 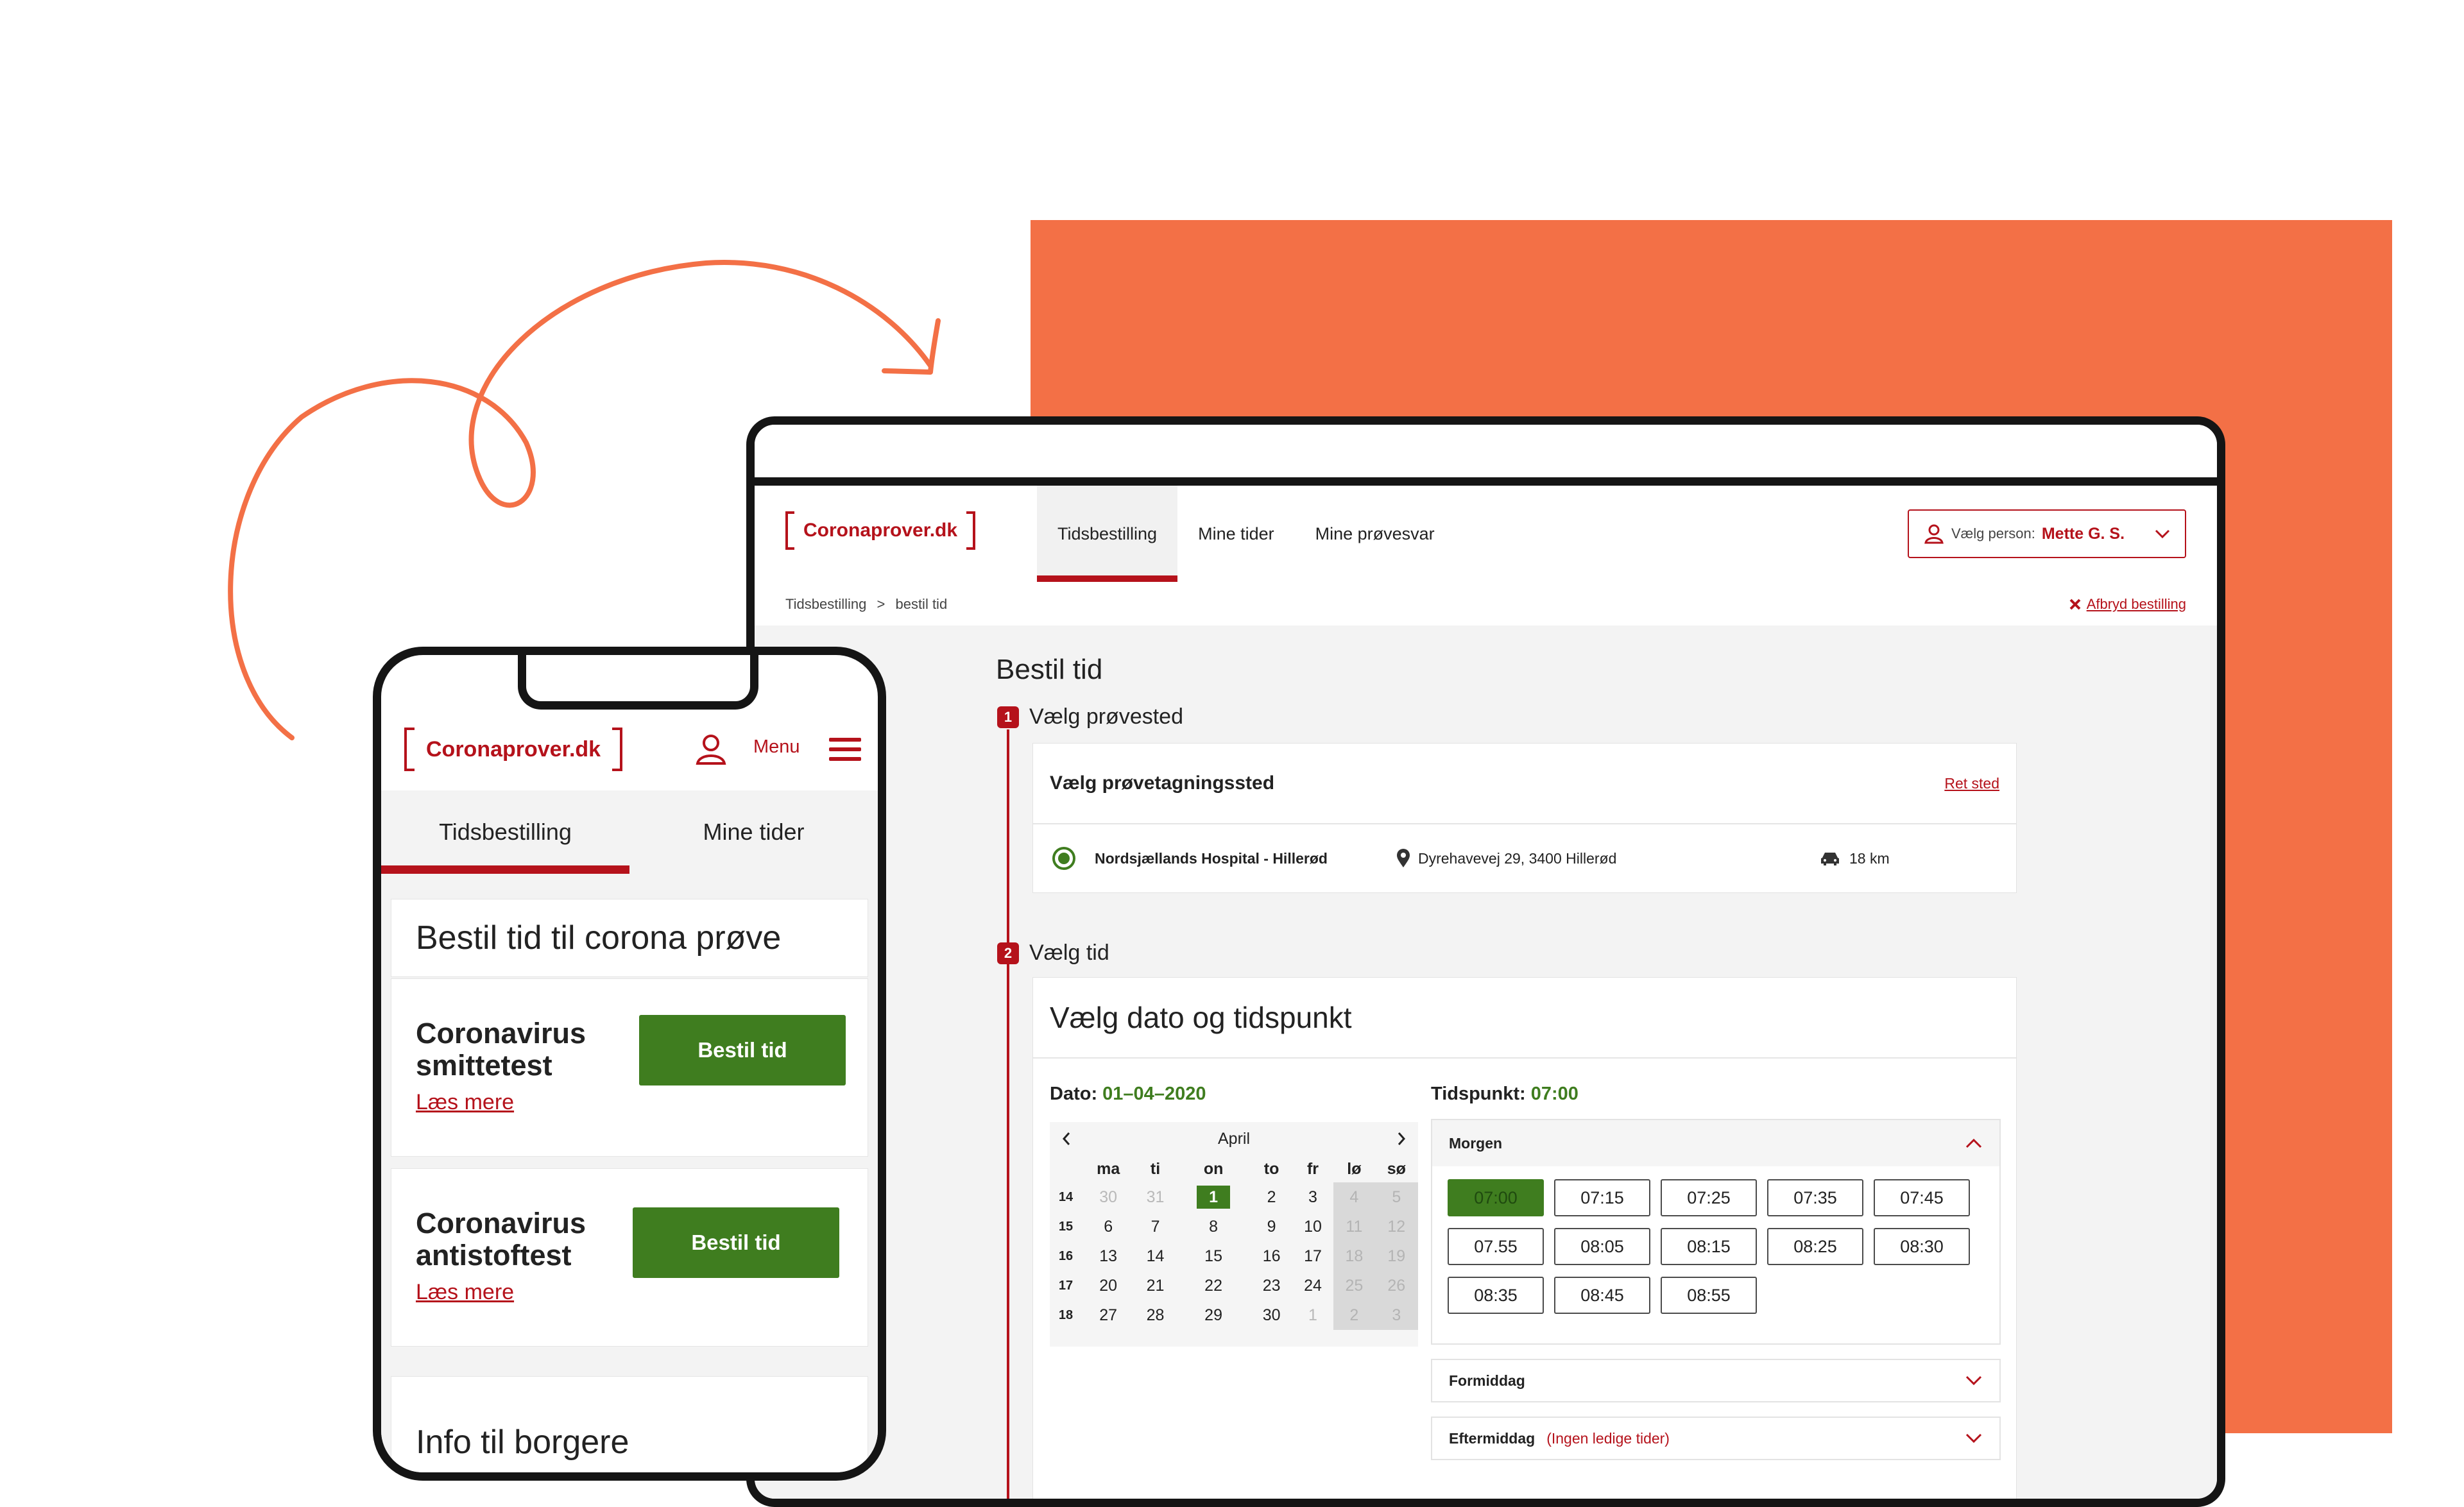 I want to click on calendar-day: 23, so click(x=1272, y=1285).